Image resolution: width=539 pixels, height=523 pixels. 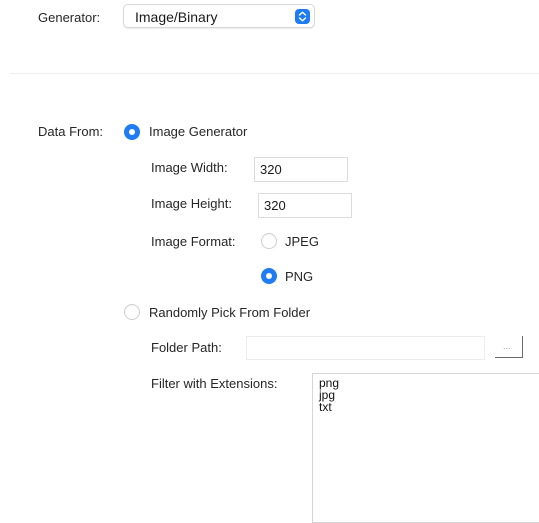 What do you see at coordinates (189, 167) in the screenshot?
I see `image-width-label: Image Width:` at bounding box center [189, 167].